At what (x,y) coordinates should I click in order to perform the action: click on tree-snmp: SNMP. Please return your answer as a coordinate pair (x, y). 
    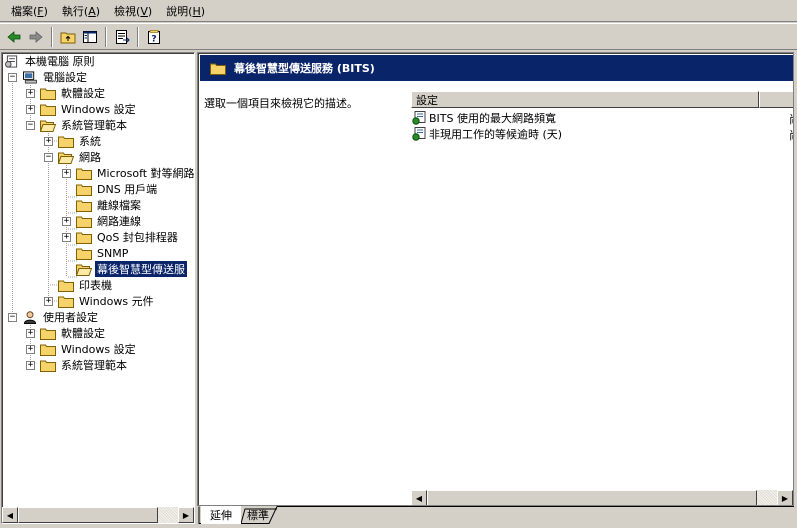
    Looking at the image, I should click on (96, 253).